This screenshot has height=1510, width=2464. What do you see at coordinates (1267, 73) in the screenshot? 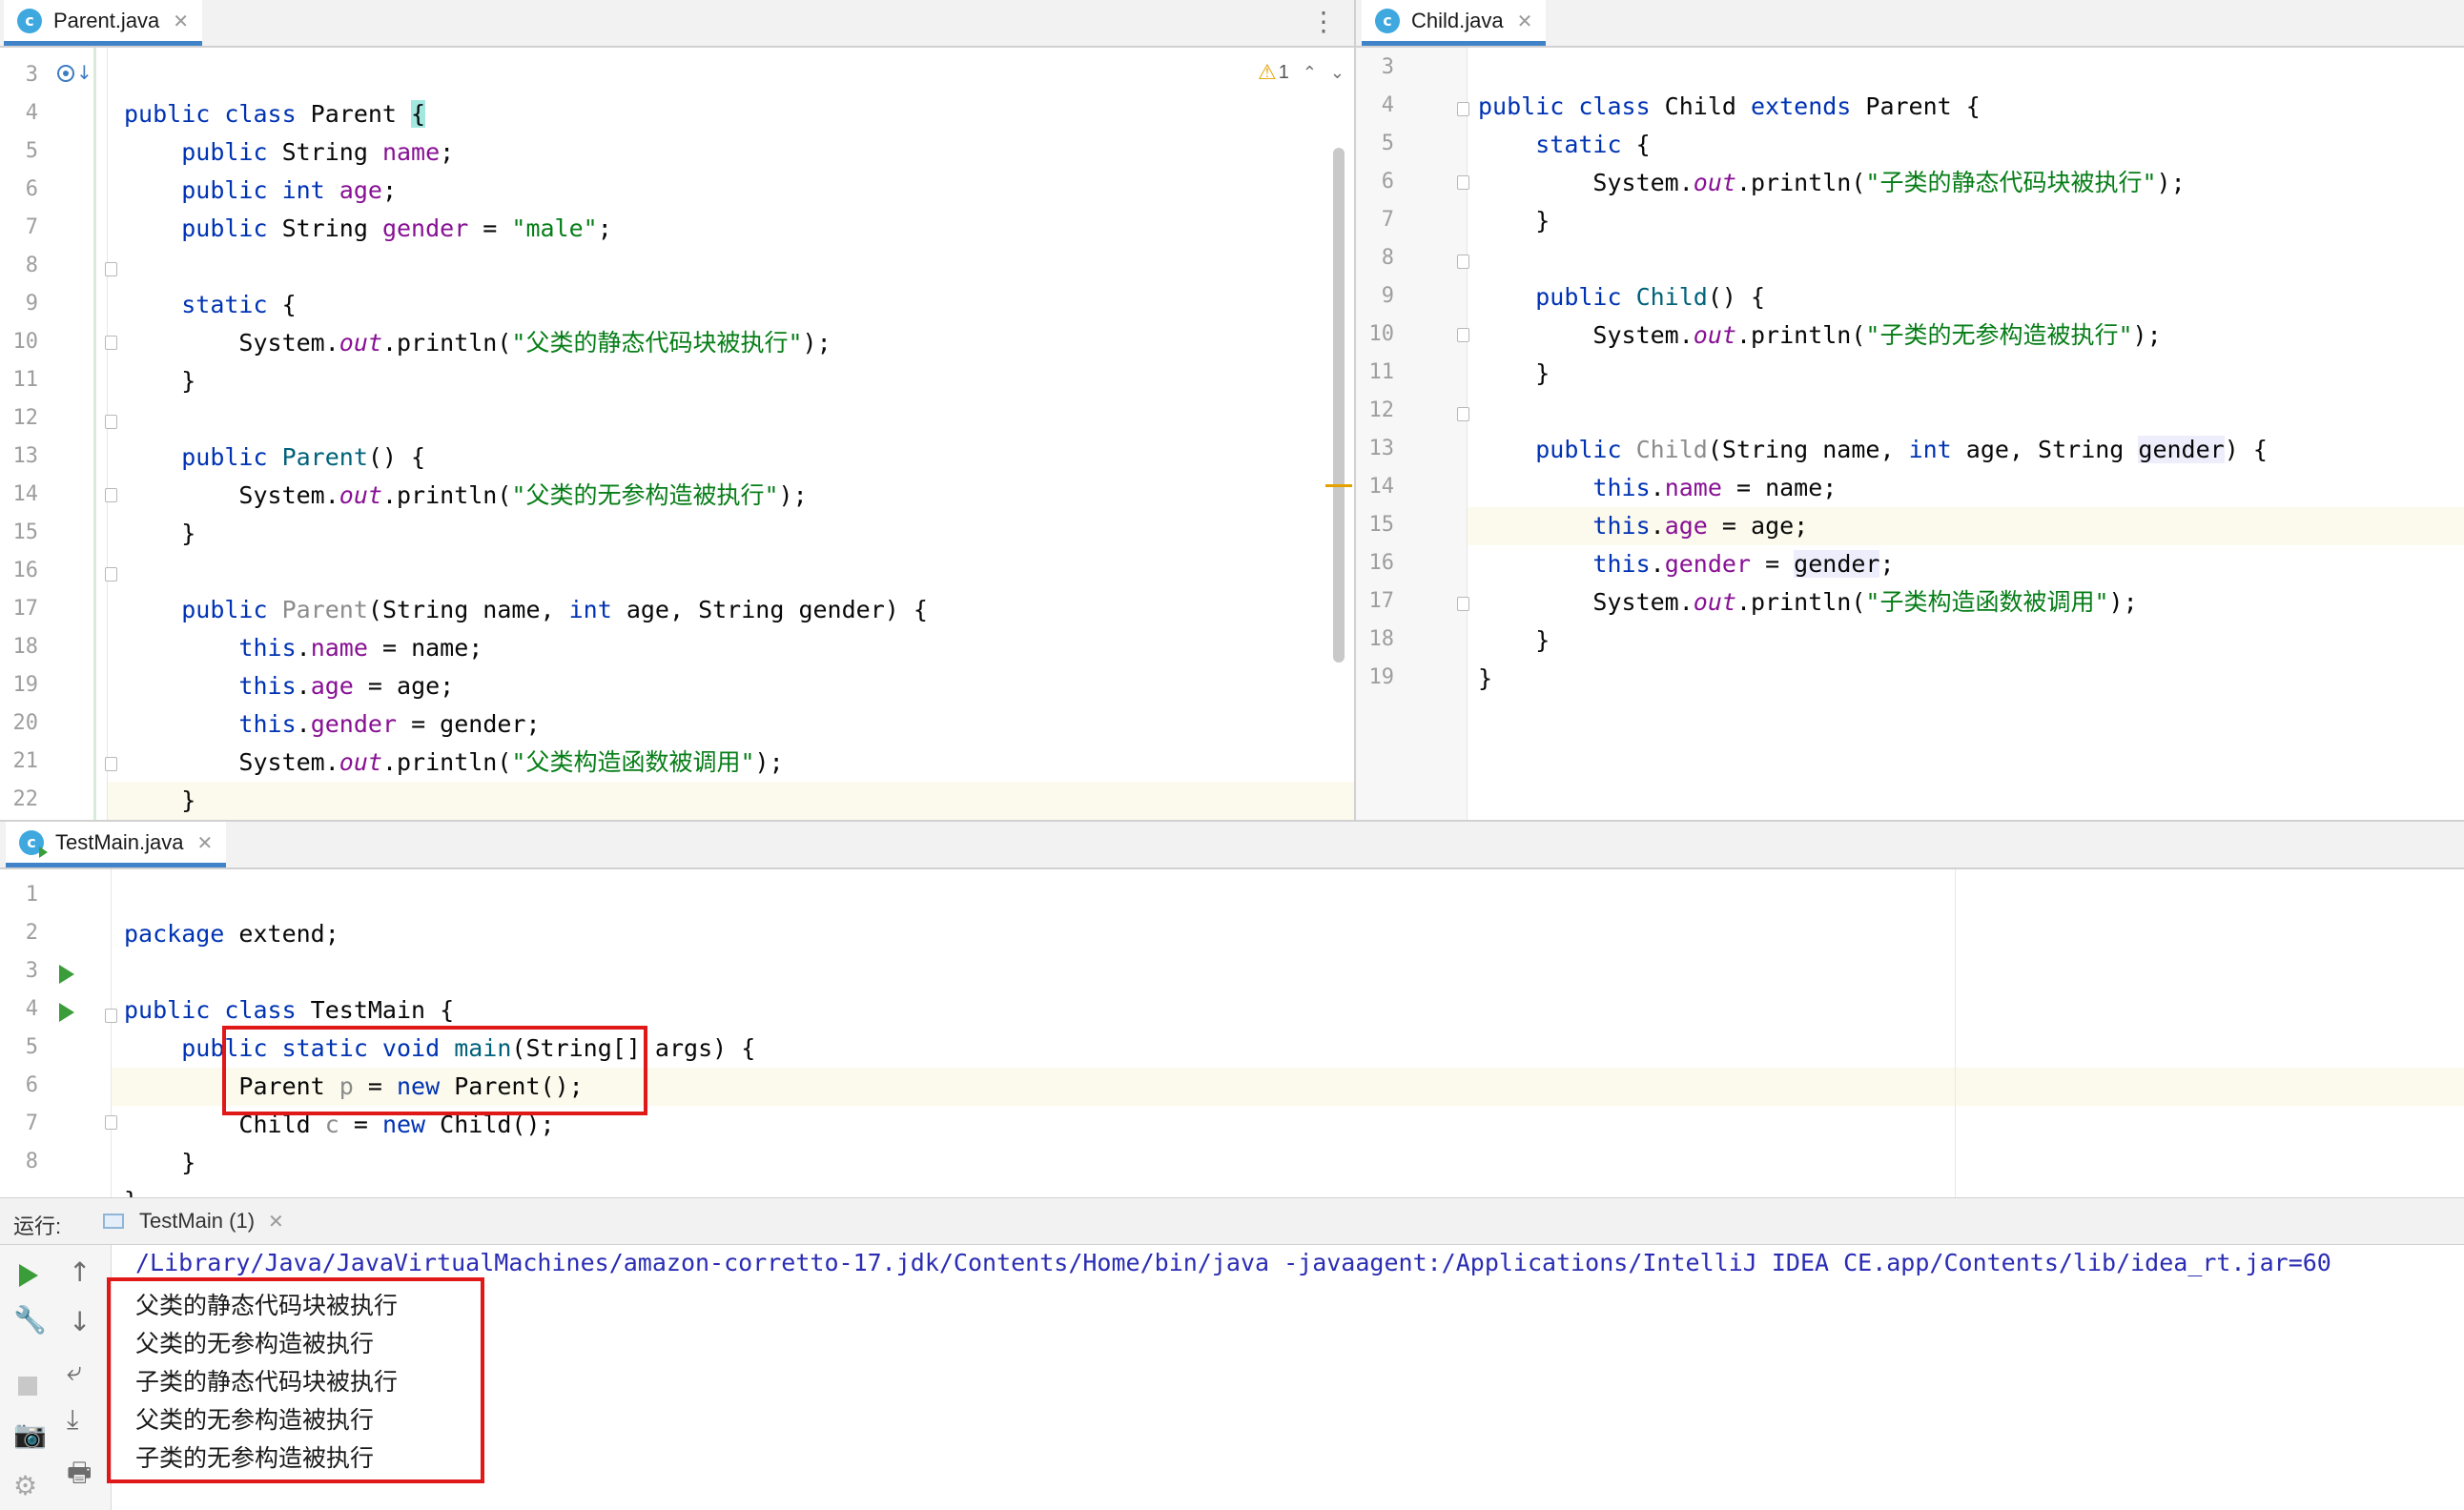
I see `warning-icon: ⚠` at bounding box center [1267, 73].